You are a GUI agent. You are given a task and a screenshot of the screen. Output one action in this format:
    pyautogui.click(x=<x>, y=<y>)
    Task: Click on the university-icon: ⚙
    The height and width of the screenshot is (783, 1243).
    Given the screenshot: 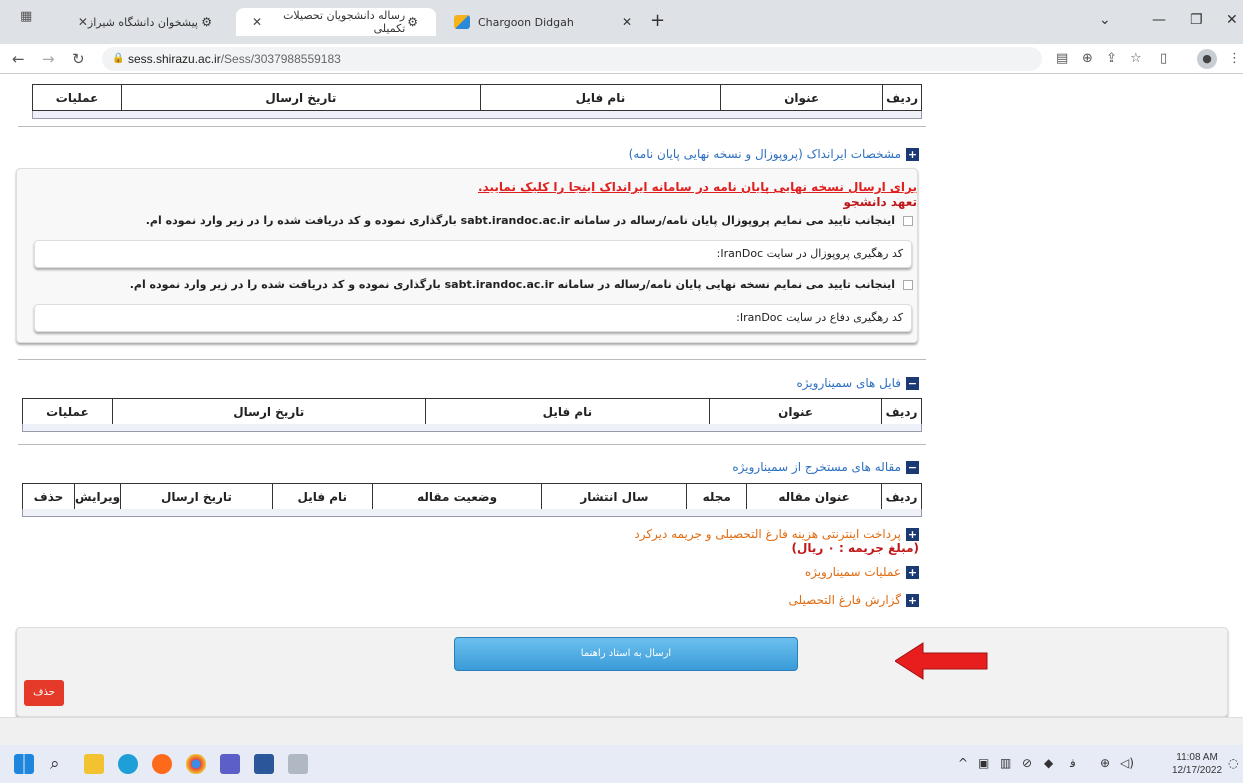 What is the action you would take?
    pyautogui.click(x=412, y=22)
    